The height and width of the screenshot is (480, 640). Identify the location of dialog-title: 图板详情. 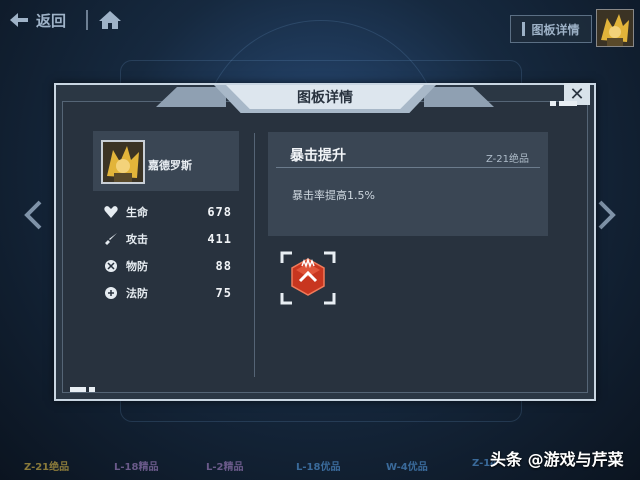
(325, 97).